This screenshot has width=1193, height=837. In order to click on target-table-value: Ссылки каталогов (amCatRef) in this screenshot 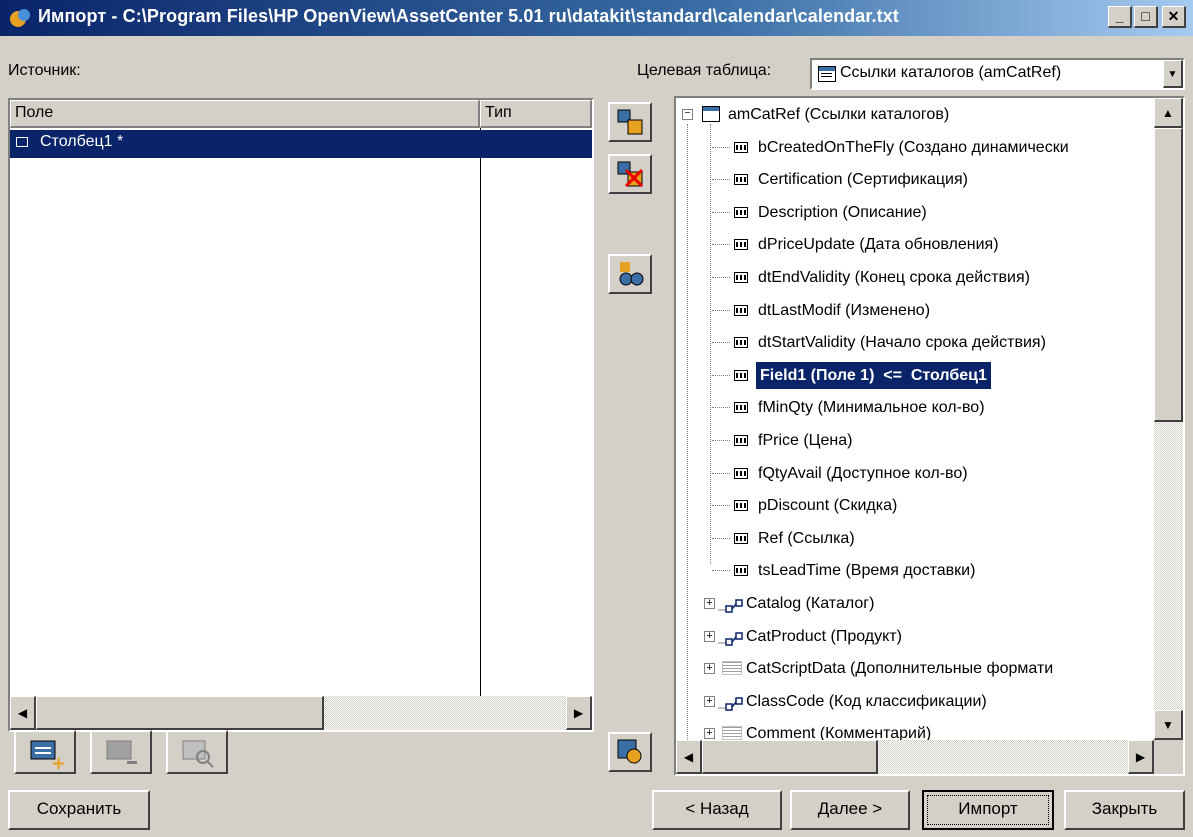, I will do `click(951, 72)`.